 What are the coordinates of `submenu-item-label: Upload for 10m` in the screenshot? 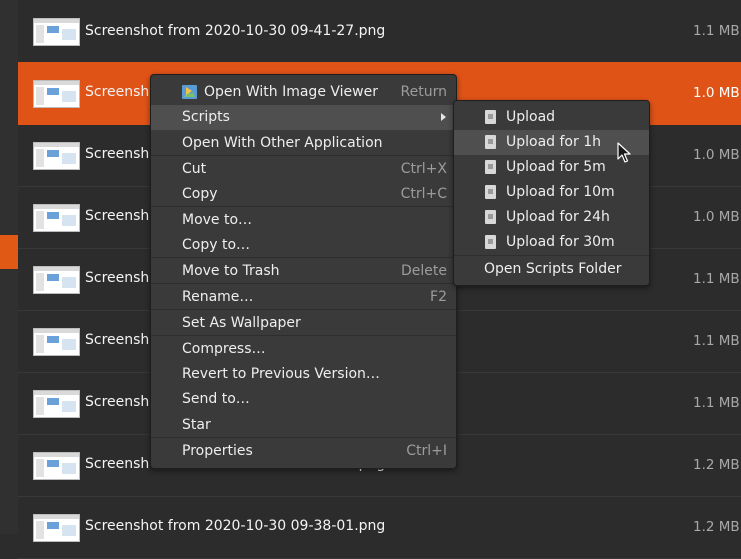 It's located at (560, 192).